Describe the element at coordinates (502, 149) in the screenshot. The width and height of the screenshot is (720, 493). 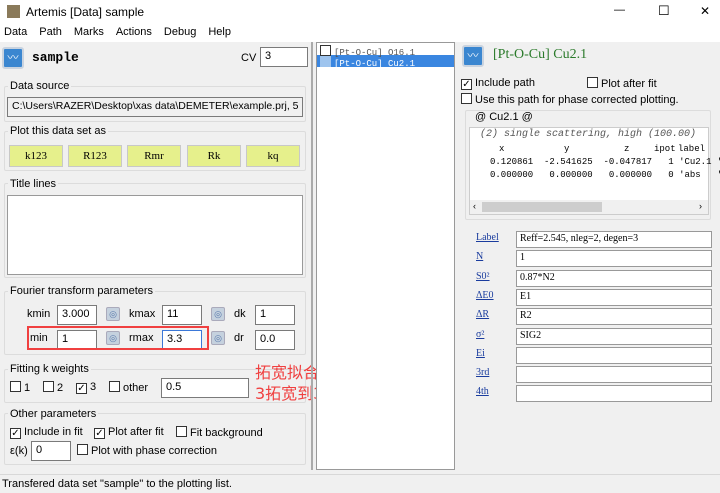
I see `feff-col-x: x` at that location.